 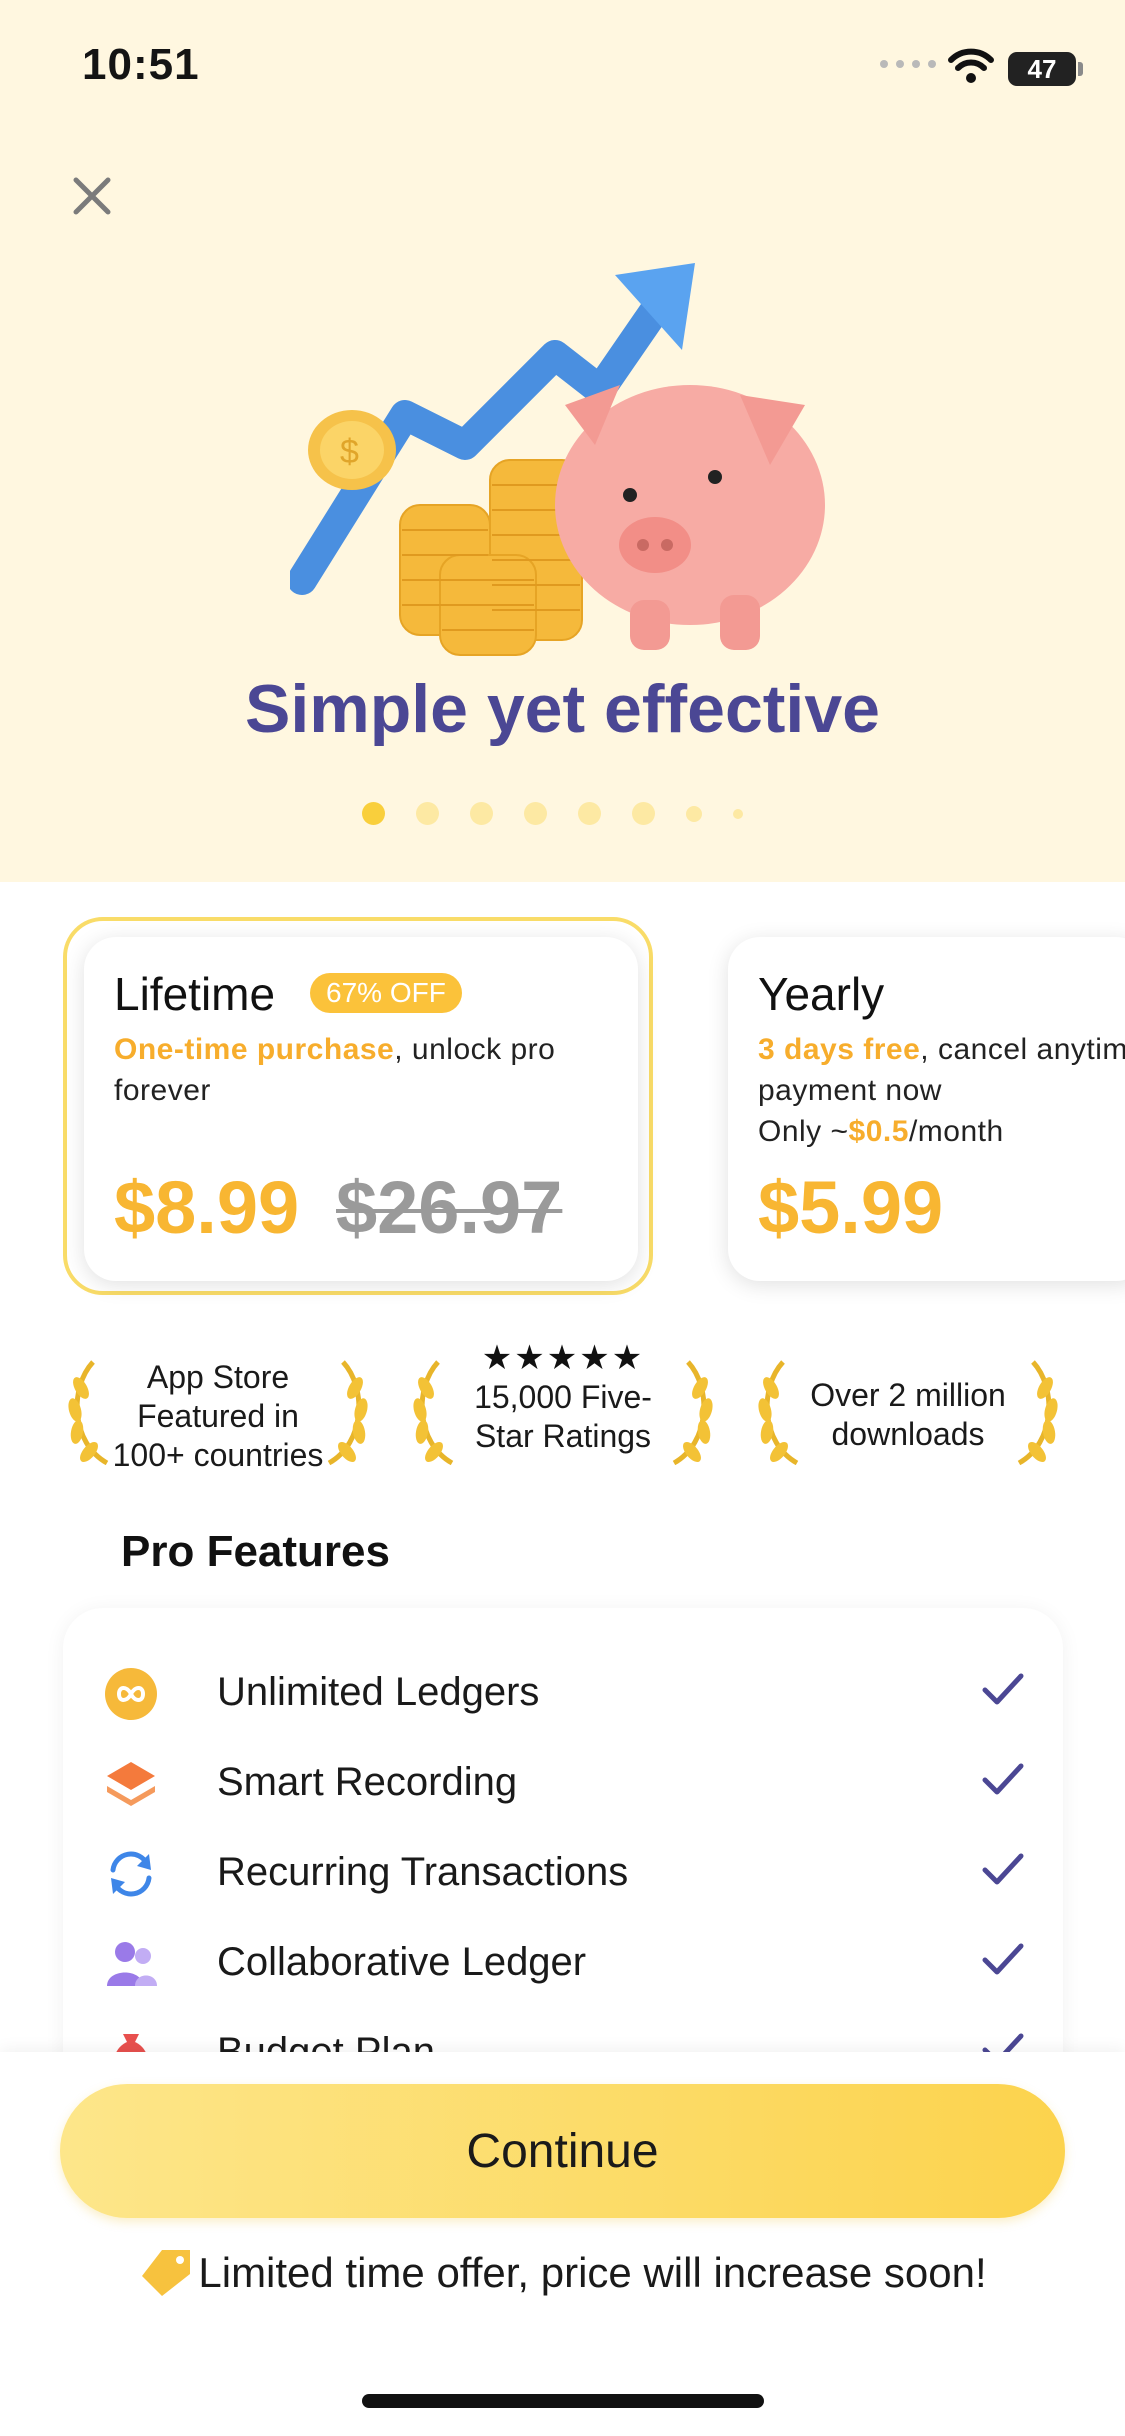 What do you see at coordinates (562, 709) in the screenshot?
I see `hero-title: Simple yet effective` at bounding box center [562, 709].